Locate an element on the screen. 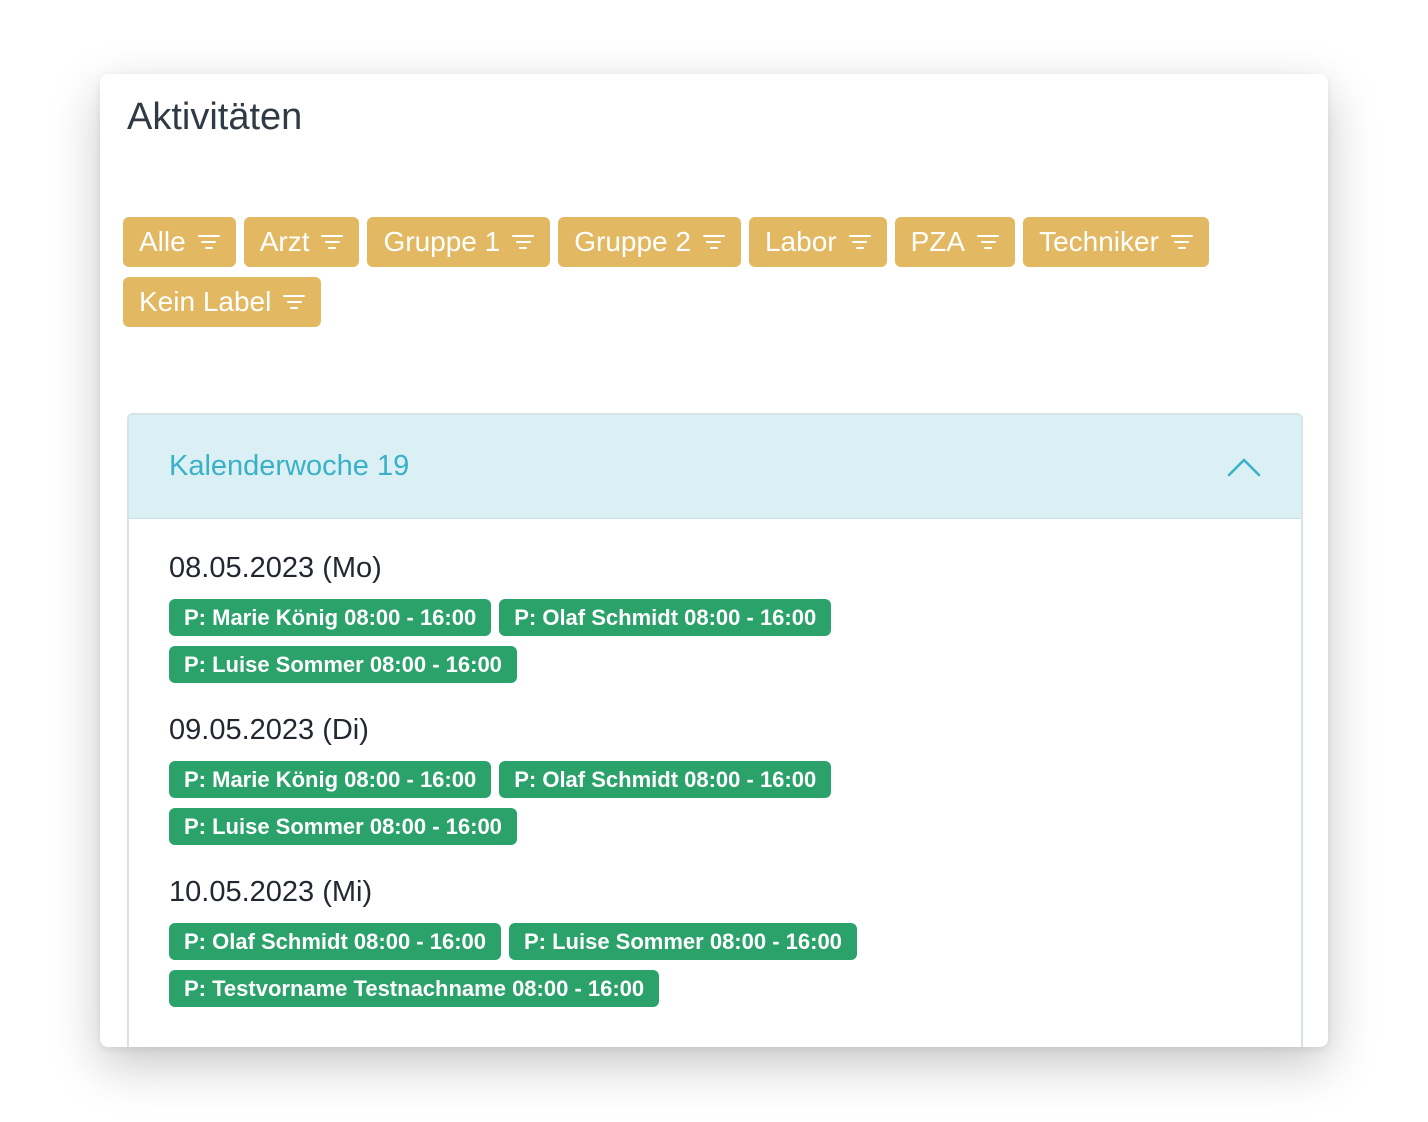  chevron-up-icon is located at coordinates (1244, 467).